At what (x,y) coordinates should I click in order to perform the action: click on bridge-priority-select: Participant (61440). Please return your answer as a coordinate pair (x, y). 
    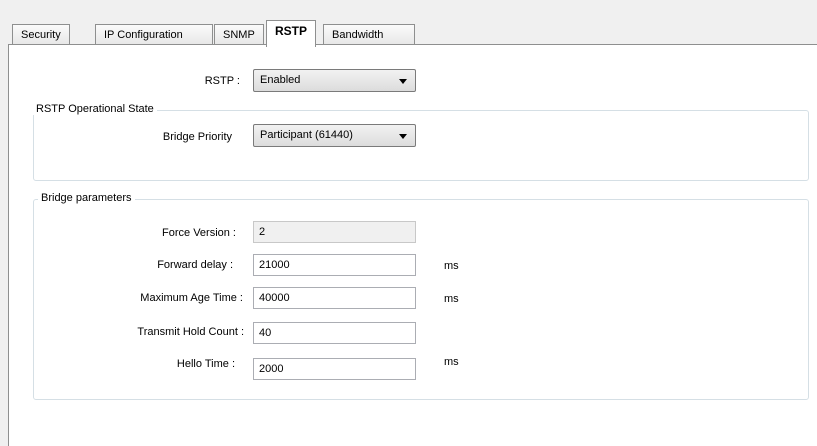
    Looking at the image, I should click on (334, 135).